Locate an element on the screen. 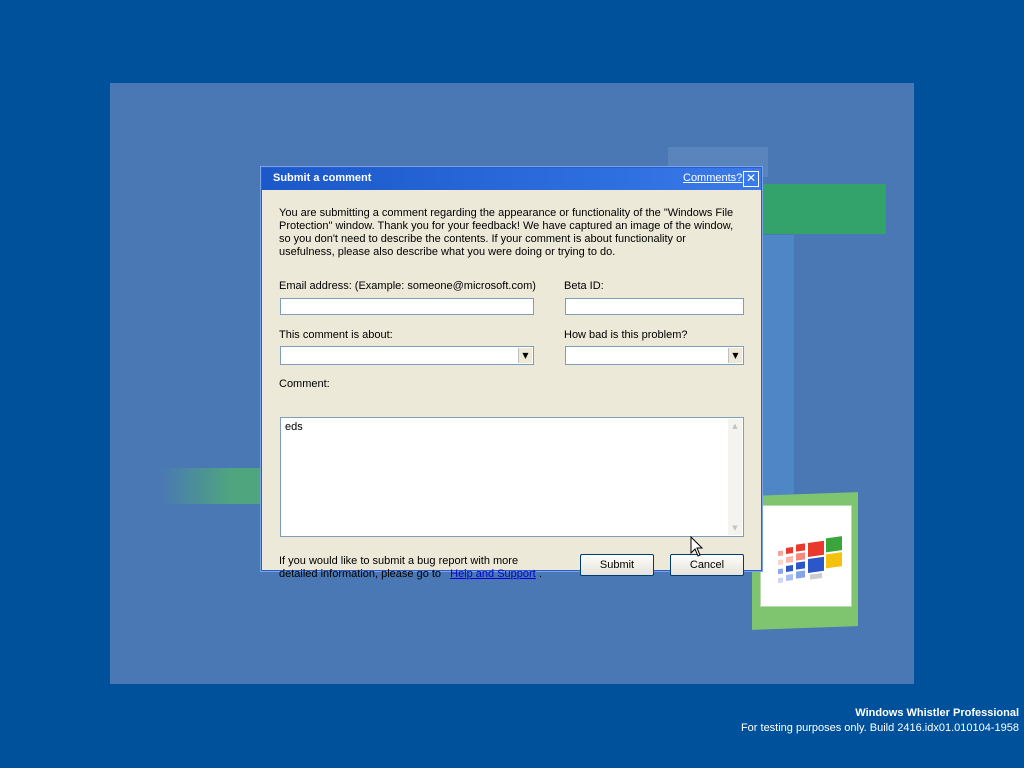 The width and height of the screenshot is (1024, 768). severity-label: How bad is this problem? is located at coordinates (626, 335).